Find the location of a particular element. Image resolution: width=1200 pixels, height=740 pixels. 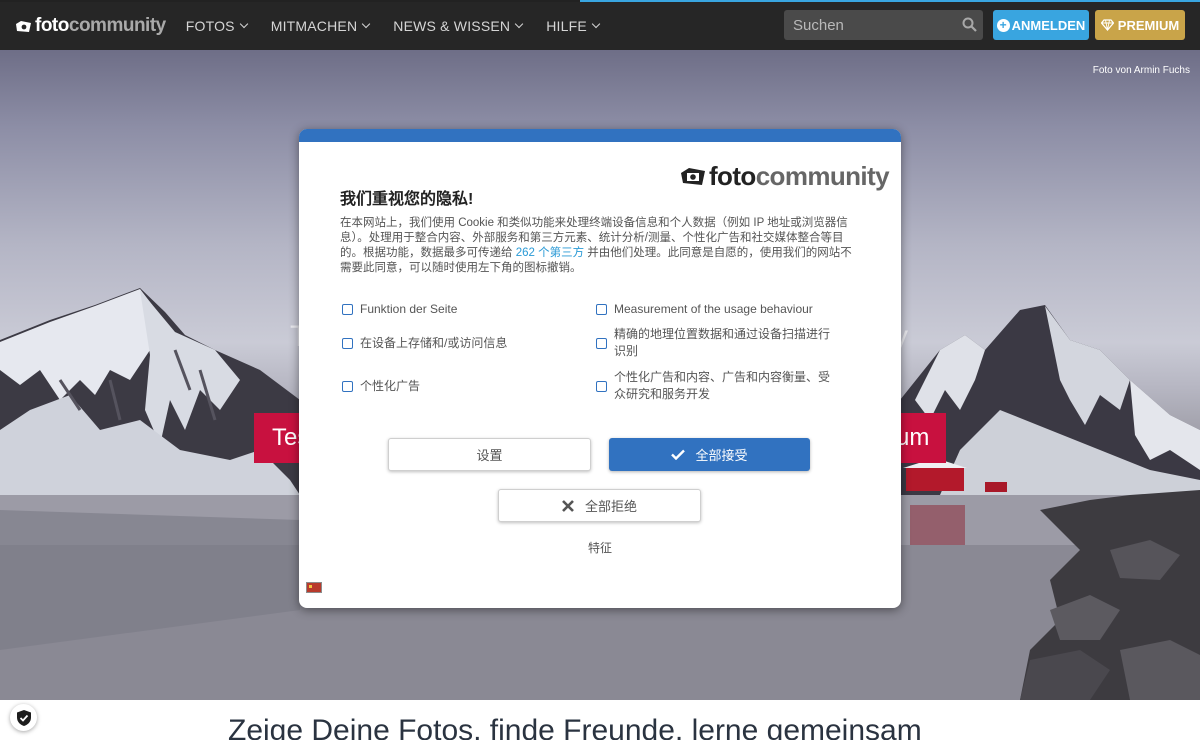

menu-item-label: MITMACHEN is located at coordinates (314, 26).